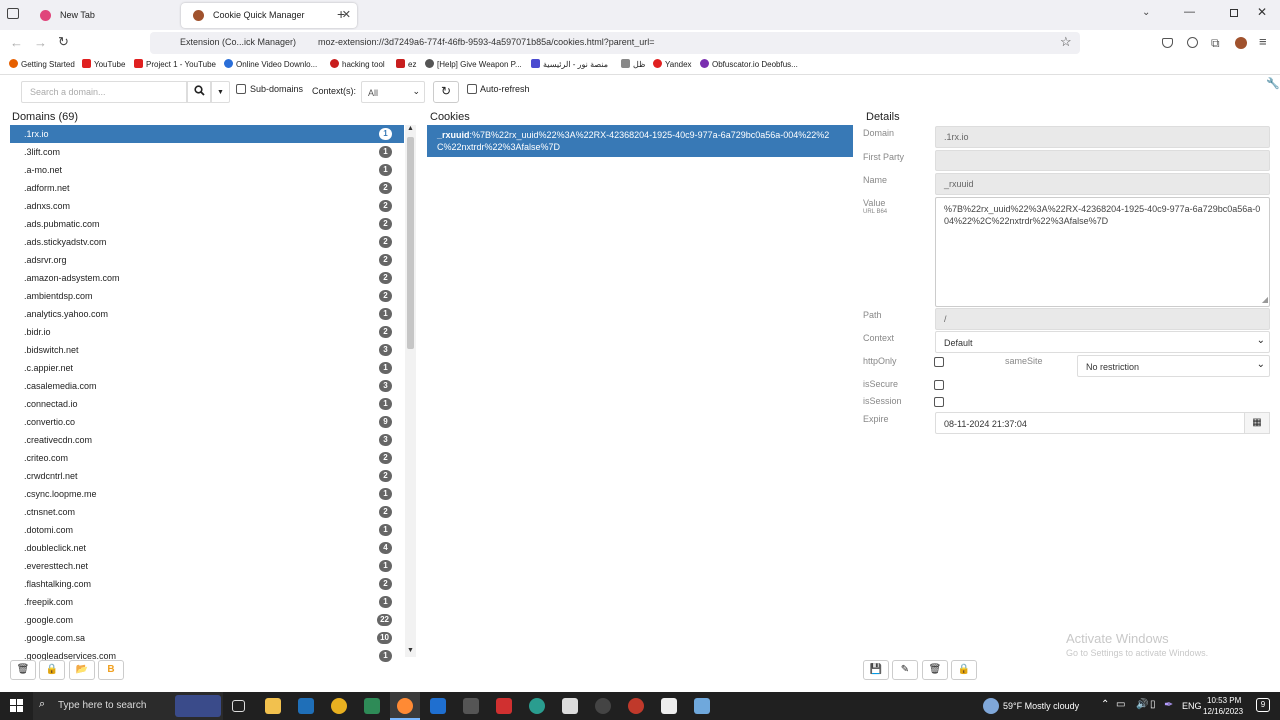 This screenshot has width=1280, height=720. I want to click on domain-list-item: .google.com.sa 10, so click(207, 638).